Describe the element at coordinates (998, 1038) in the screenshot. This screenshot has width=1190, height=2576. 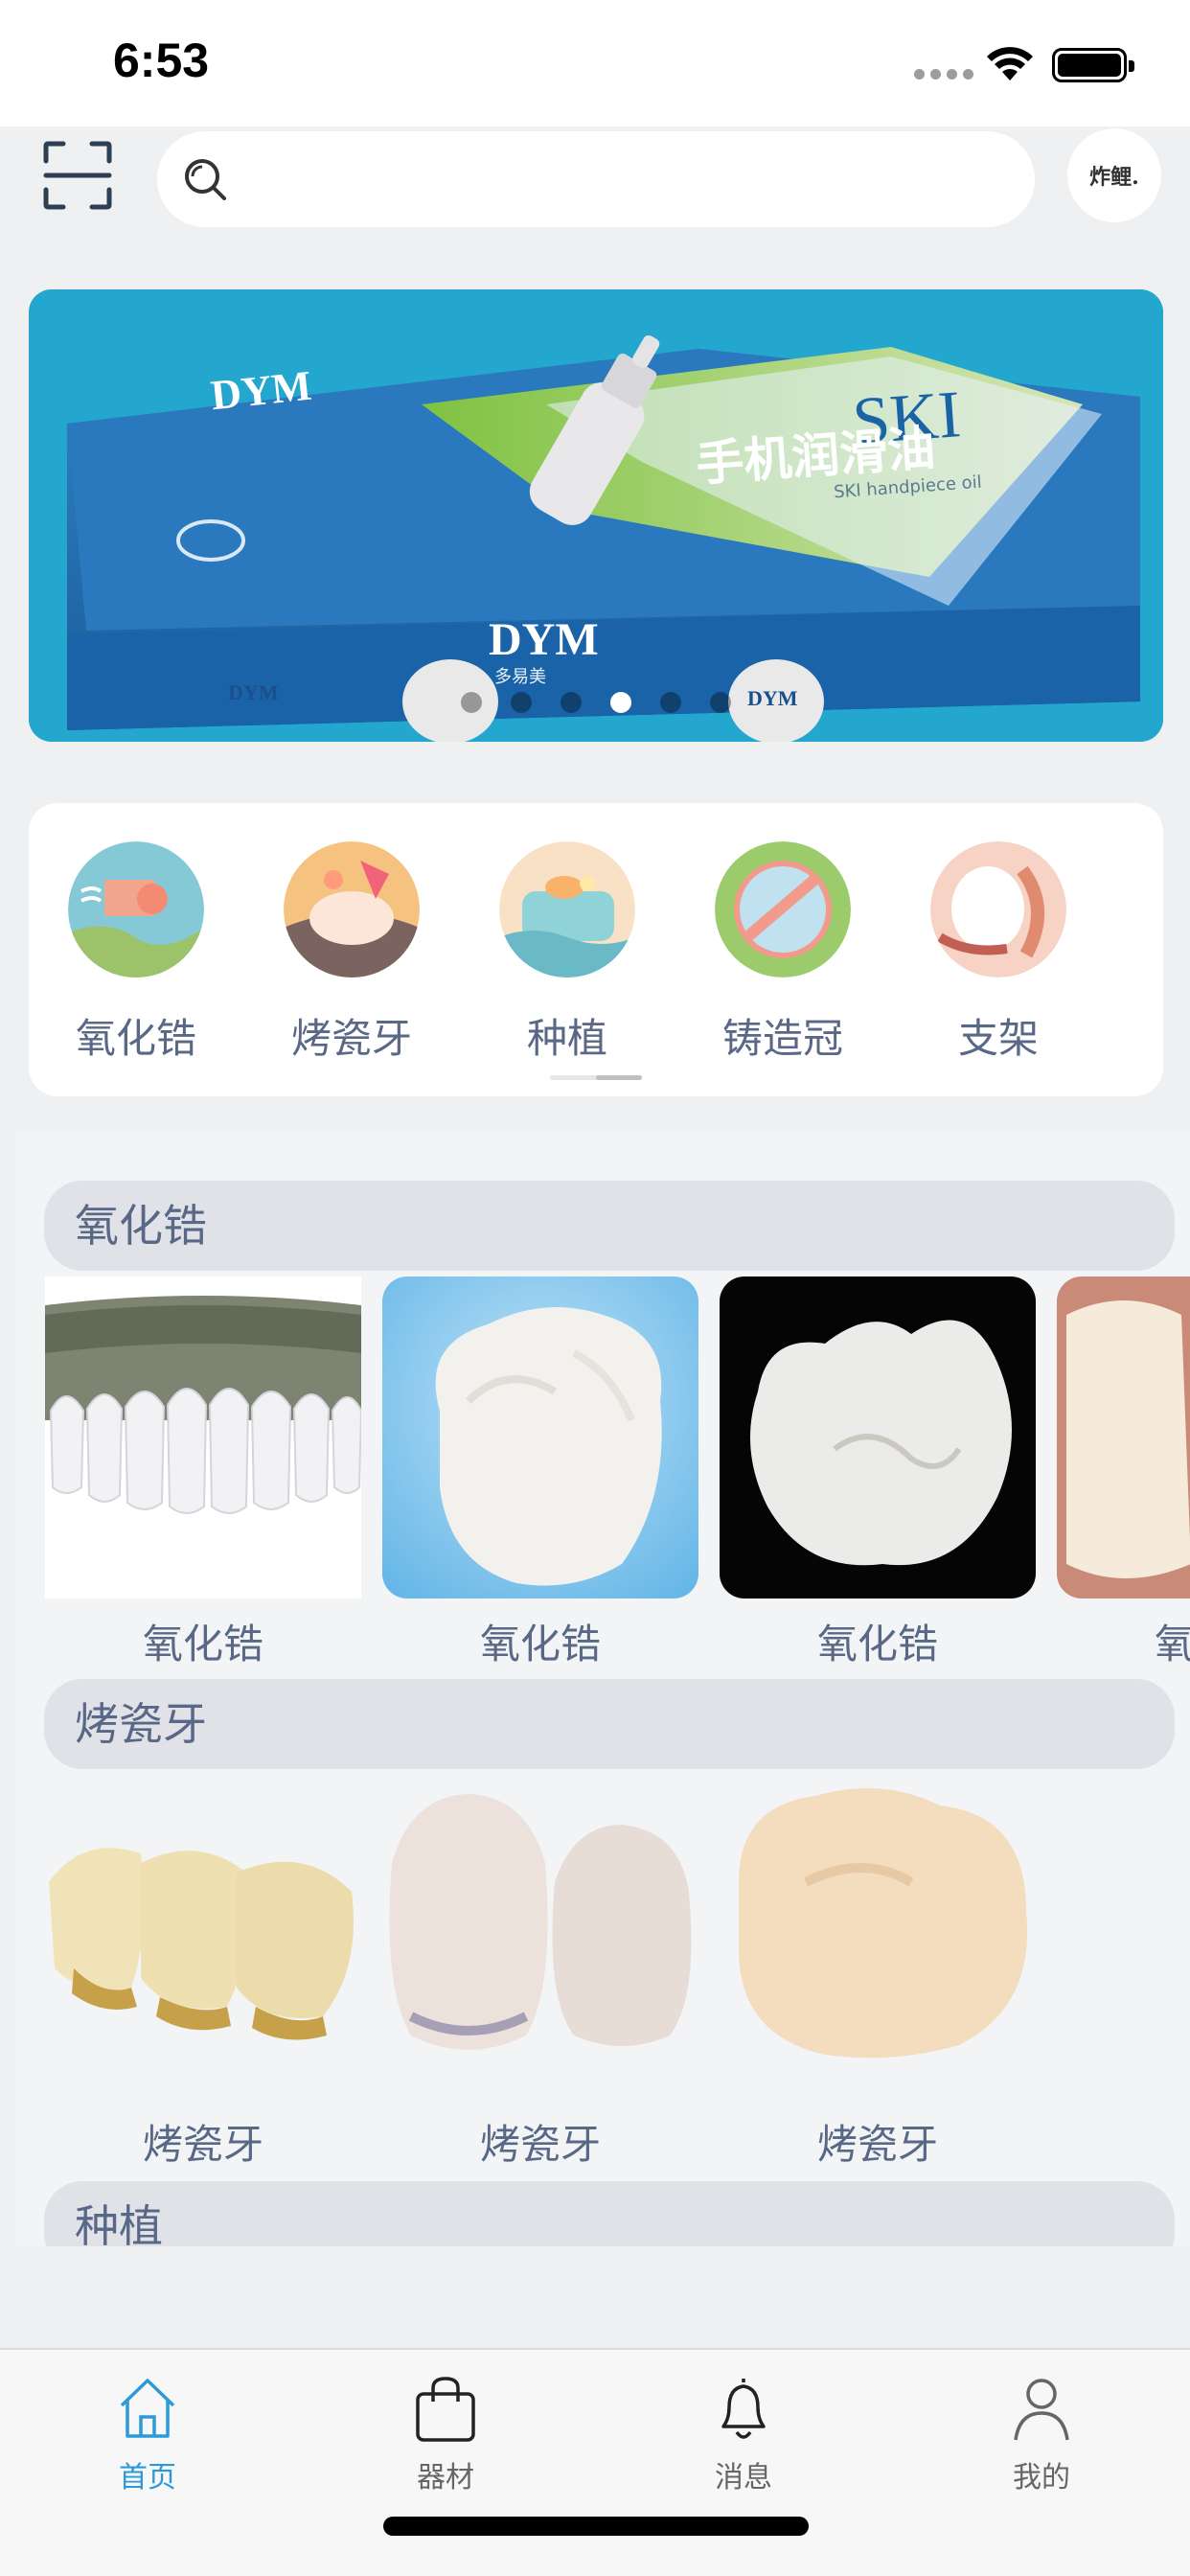
I see `category-label: 支架` at that location.